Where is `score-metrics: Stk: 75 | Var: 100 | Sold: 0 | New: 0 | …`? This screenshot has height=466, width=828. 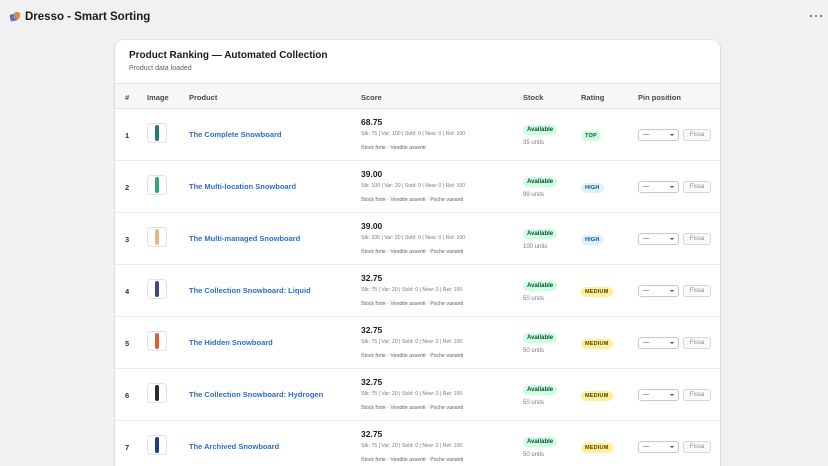 score-metrics: Stk: 75 | Var: 100 | Sold: 0 | New: 0 | … is located at coordinates (413, 134).